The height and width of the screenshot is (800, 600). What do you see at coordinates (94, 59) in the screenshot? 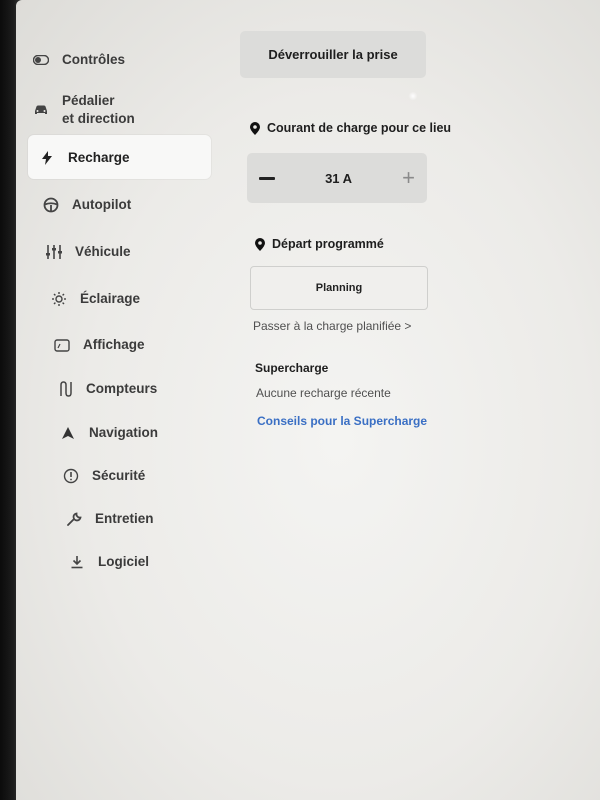
I see `sidebar-item-label: Contrôles` at bounding box center [94, 59].